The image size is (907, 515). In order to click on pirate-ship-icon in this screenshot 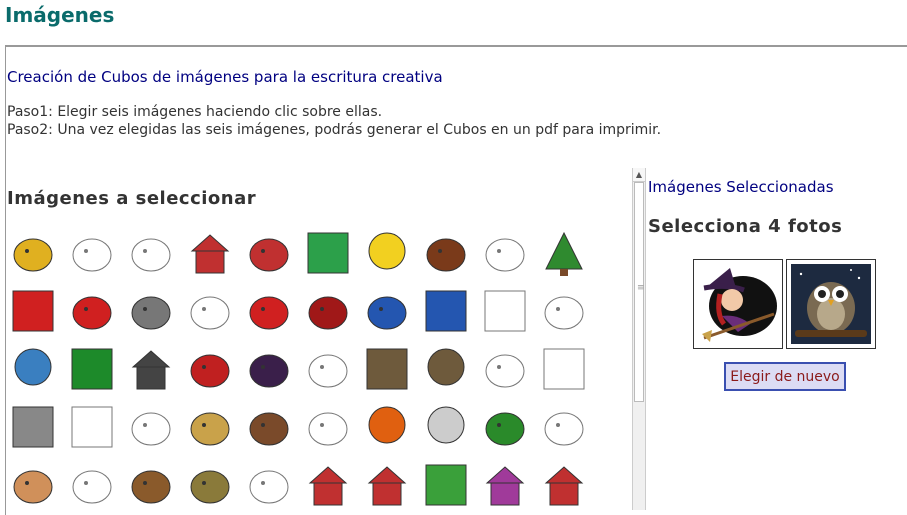, I will do `click(151, 485)`.